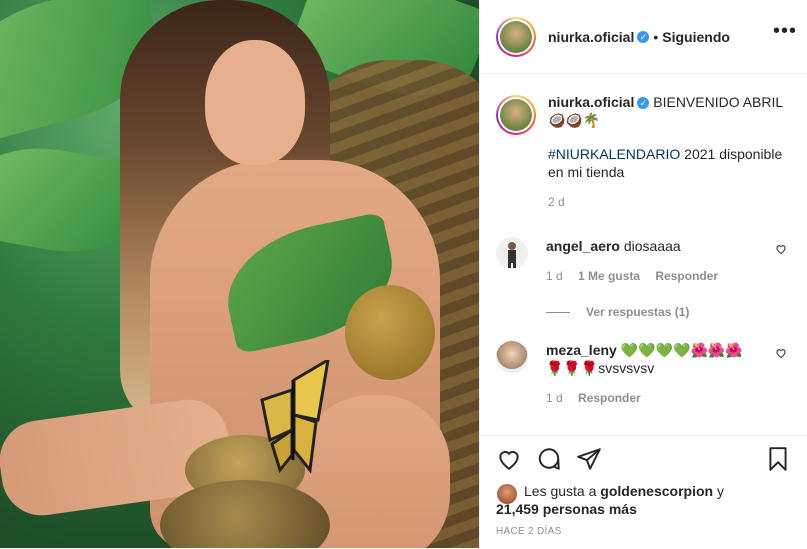  Describe the element at coordinates (681, 350) in the screenshot. I see `comment-text: 💚💚💚💚🌺🌺🌺` at that location.